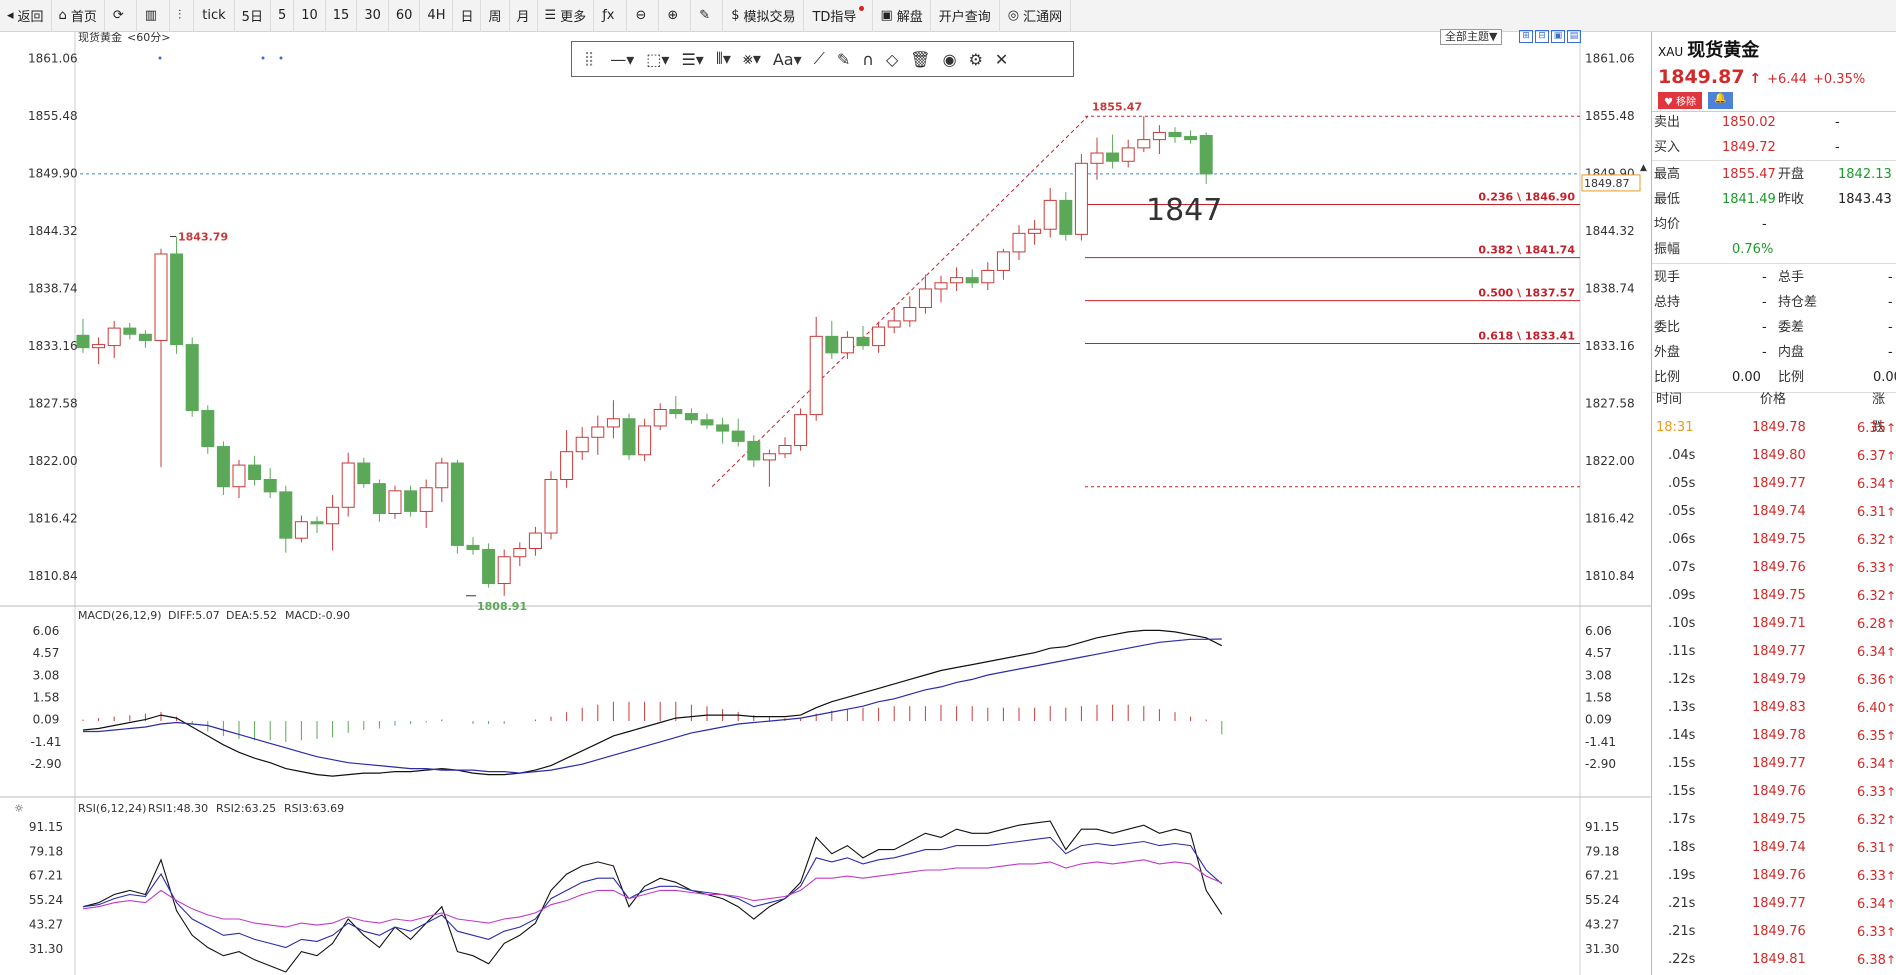 This screenshot has width=1896, height=975. I want to click on remove-watch-button: ♥ 移除, so click(1680, 100).